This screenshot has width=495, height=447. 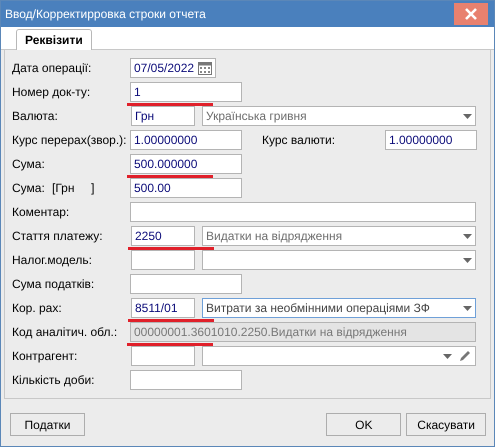 What do you see at coordinates (163, 308) in the screenshot?
I see `code-field: 8511/01` at bounding box center [163, 308].